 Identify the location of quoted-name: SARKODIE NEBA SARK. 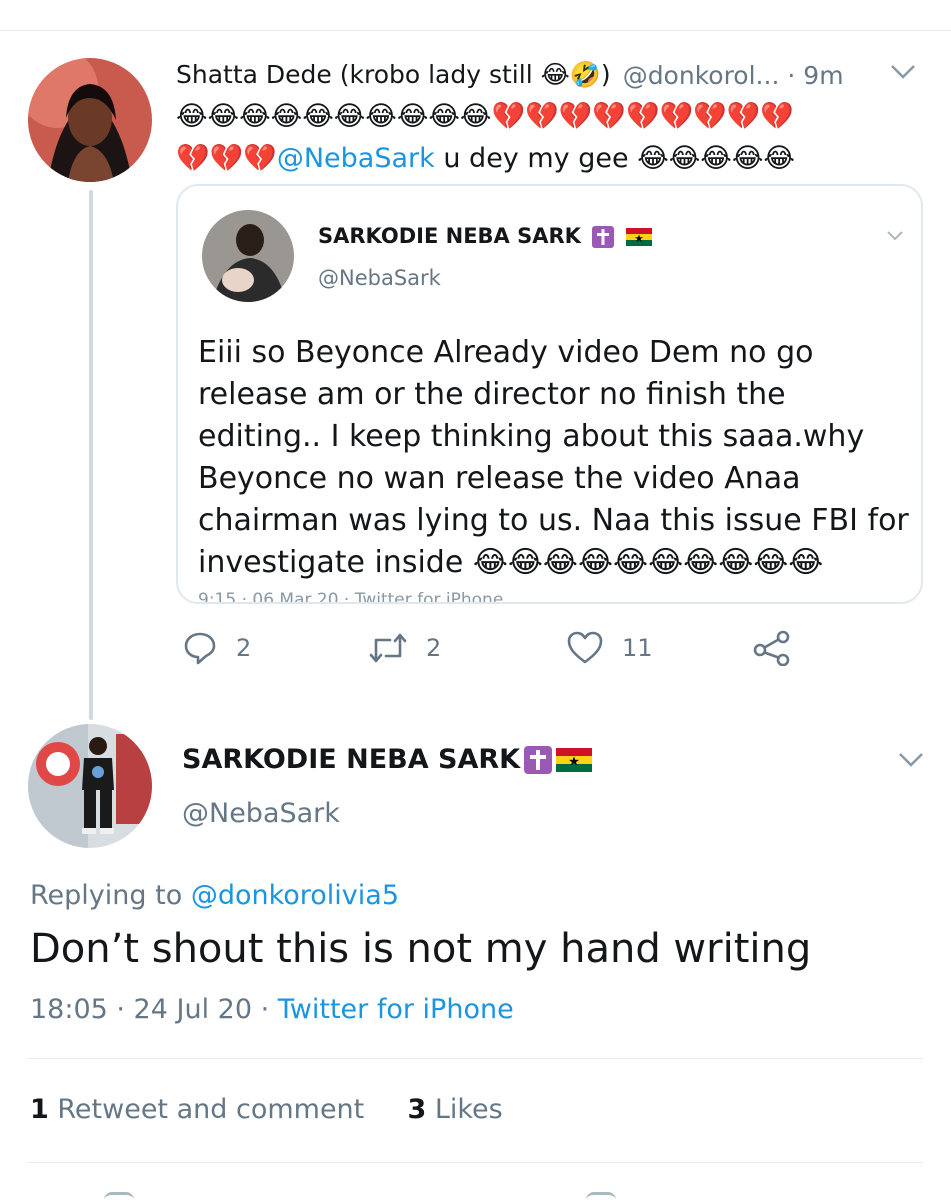
(485, 236).